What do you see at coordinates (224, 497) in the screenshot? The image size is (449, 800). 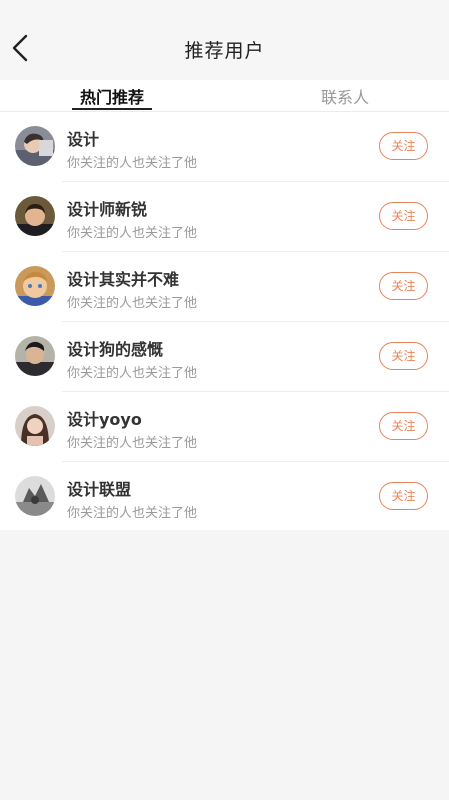 I see `user-row: 设计联盟 你关注的人也关注了他 关注` at bounding box center [224, 497].